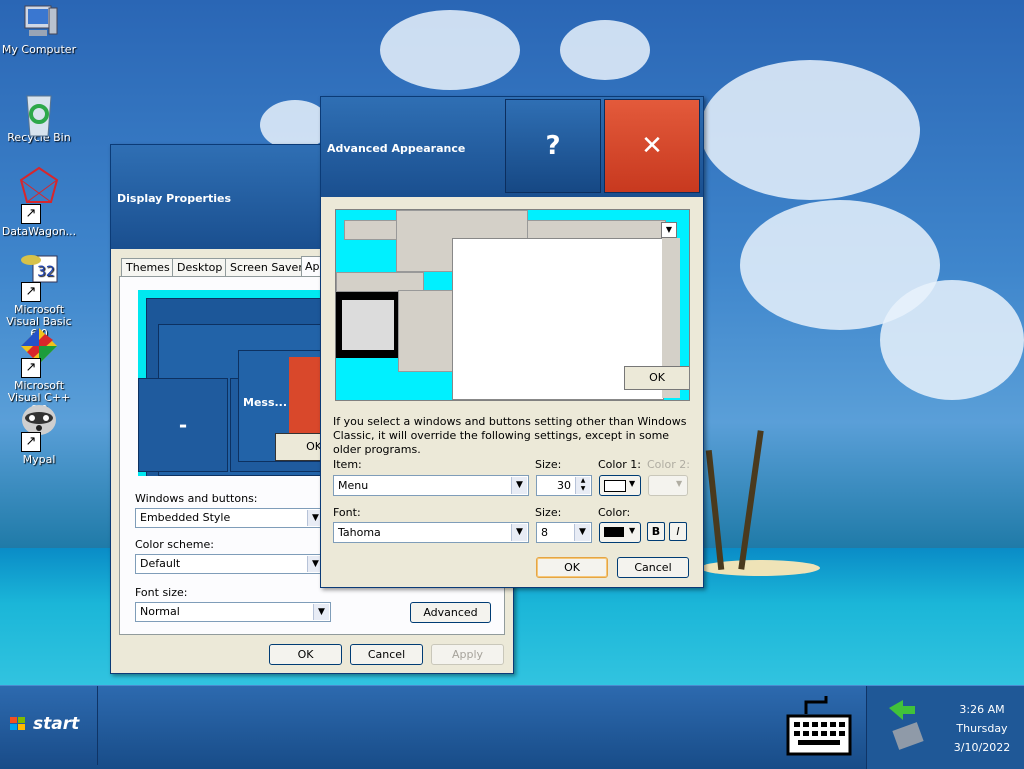 The image size is (1024, 769). Describe the element at coordinates (668, 464) in the screenshot. I see `color2-label: Color 2:` at that location.